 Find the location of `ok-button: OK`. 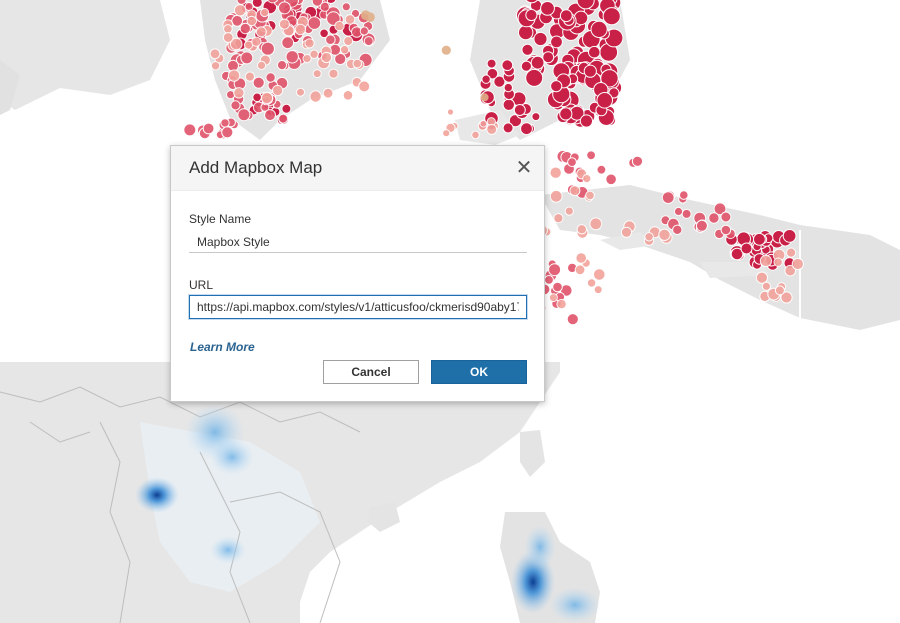

ok-button: OK is located at coordinates (479, 372).